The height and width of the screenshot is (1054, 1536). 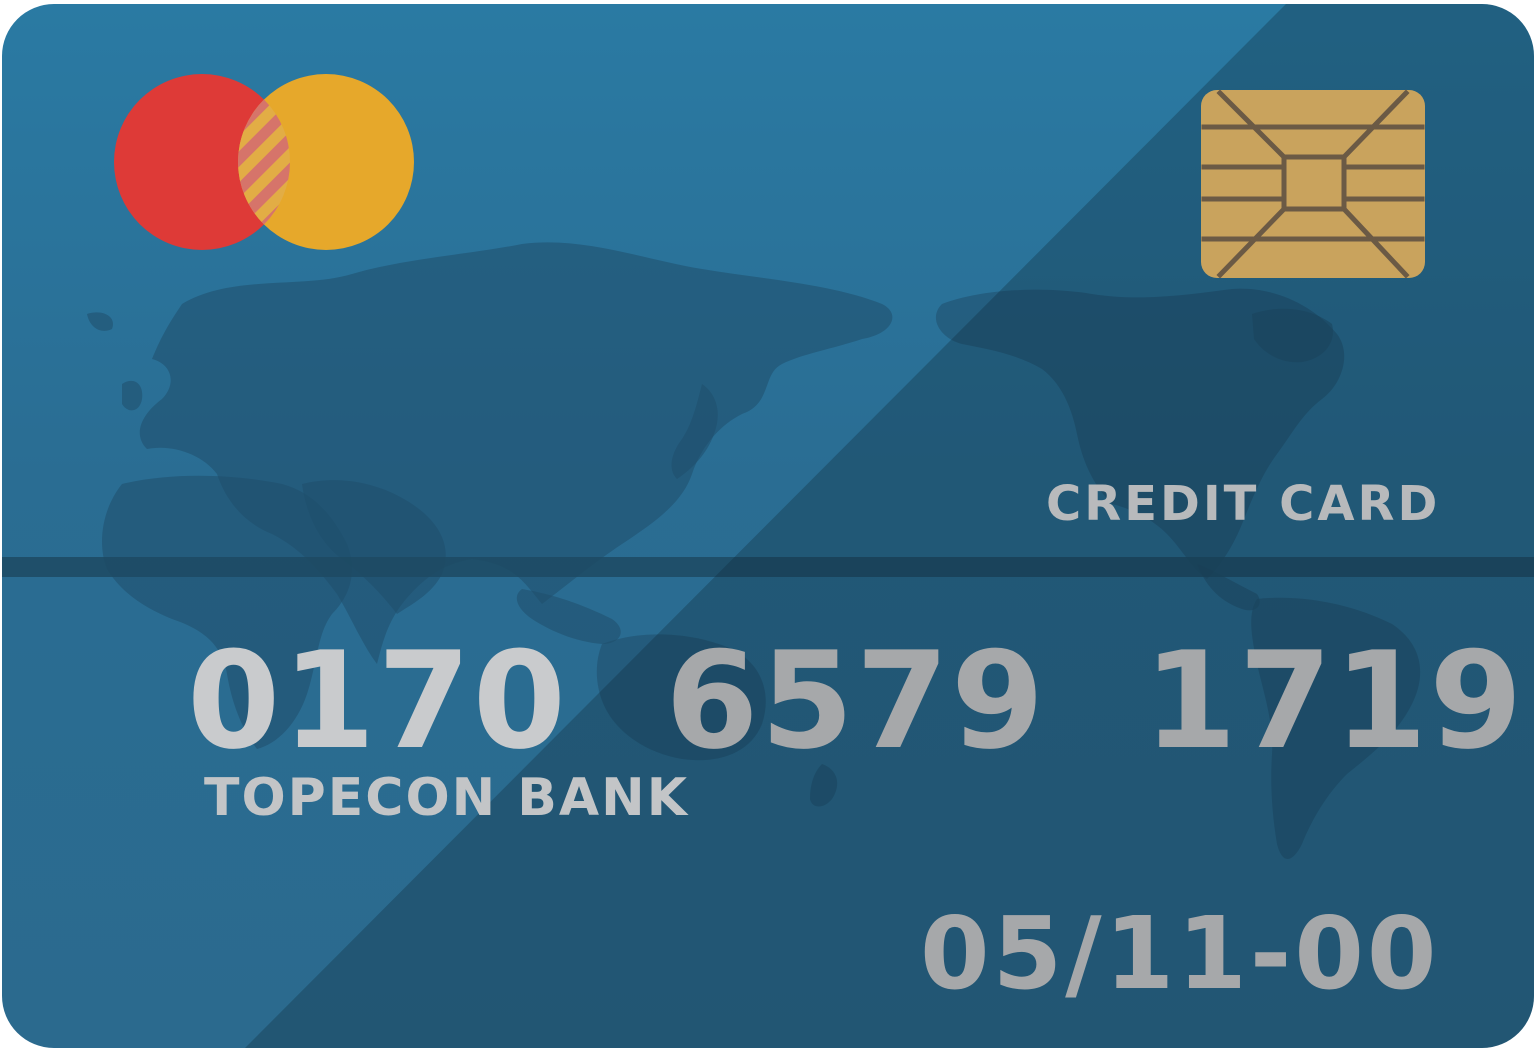 What do you see at coordinates (1334, 701) in the screenshot?
I see `card-number-group-3: 1719` at bounding box center [1334, 701].